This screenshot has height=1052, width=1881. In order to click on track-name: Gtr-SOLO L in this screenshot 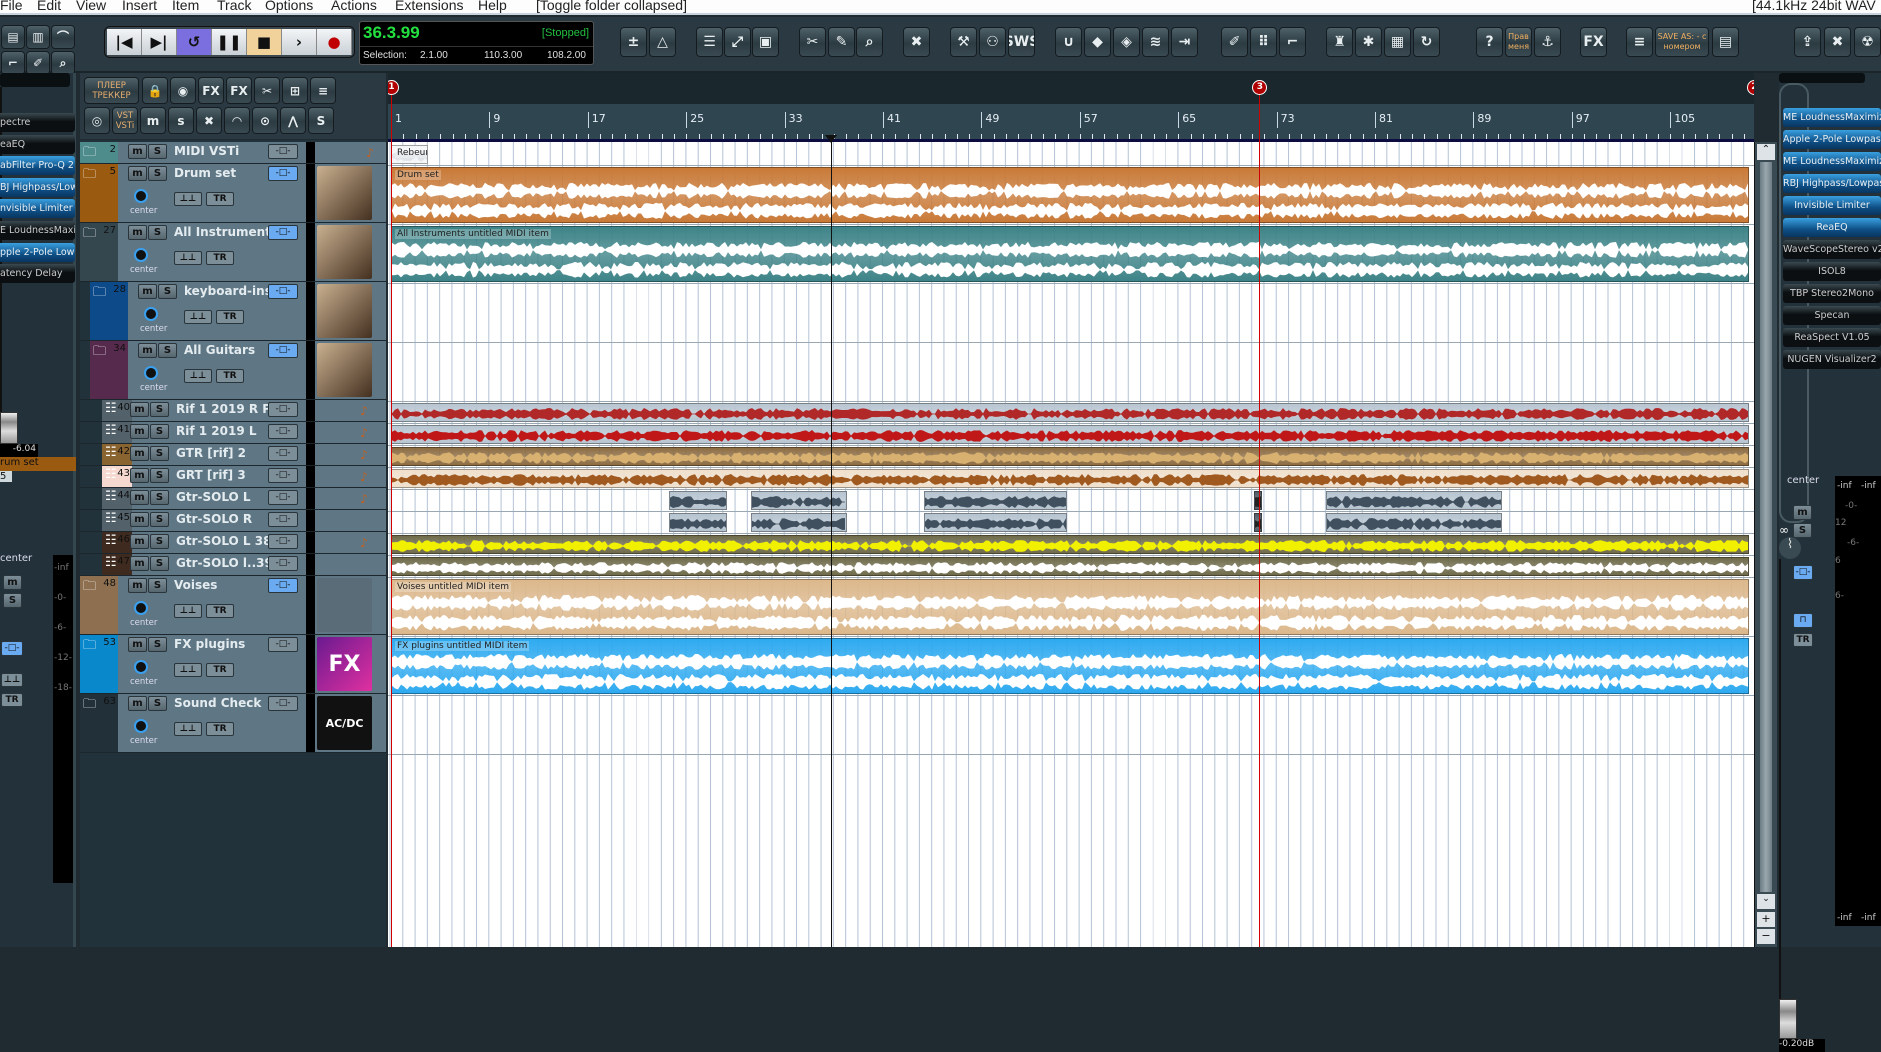, I will do `click(223, 497)`.